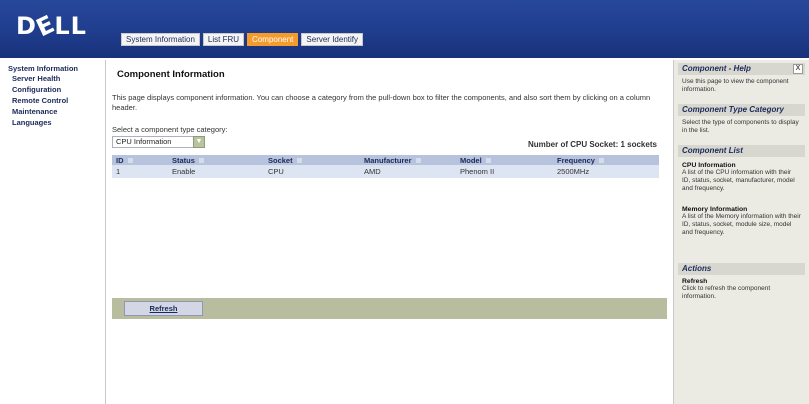  What do you see at coordinates (606, 171) in the screenshot?
I see `cell-frequency: 2500MHz` at bounding box center [606, 171].